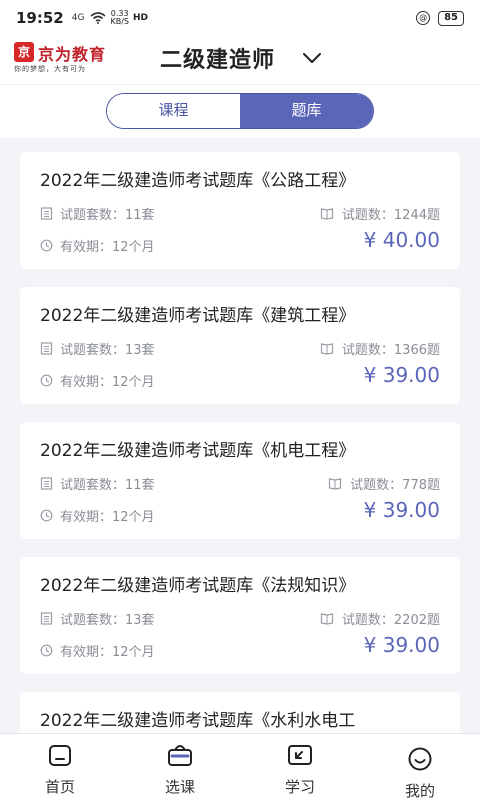 Image resolution: width=480 pixels, height=800 pixels. I want to click on chevron-down-icon, so click(312, 58).